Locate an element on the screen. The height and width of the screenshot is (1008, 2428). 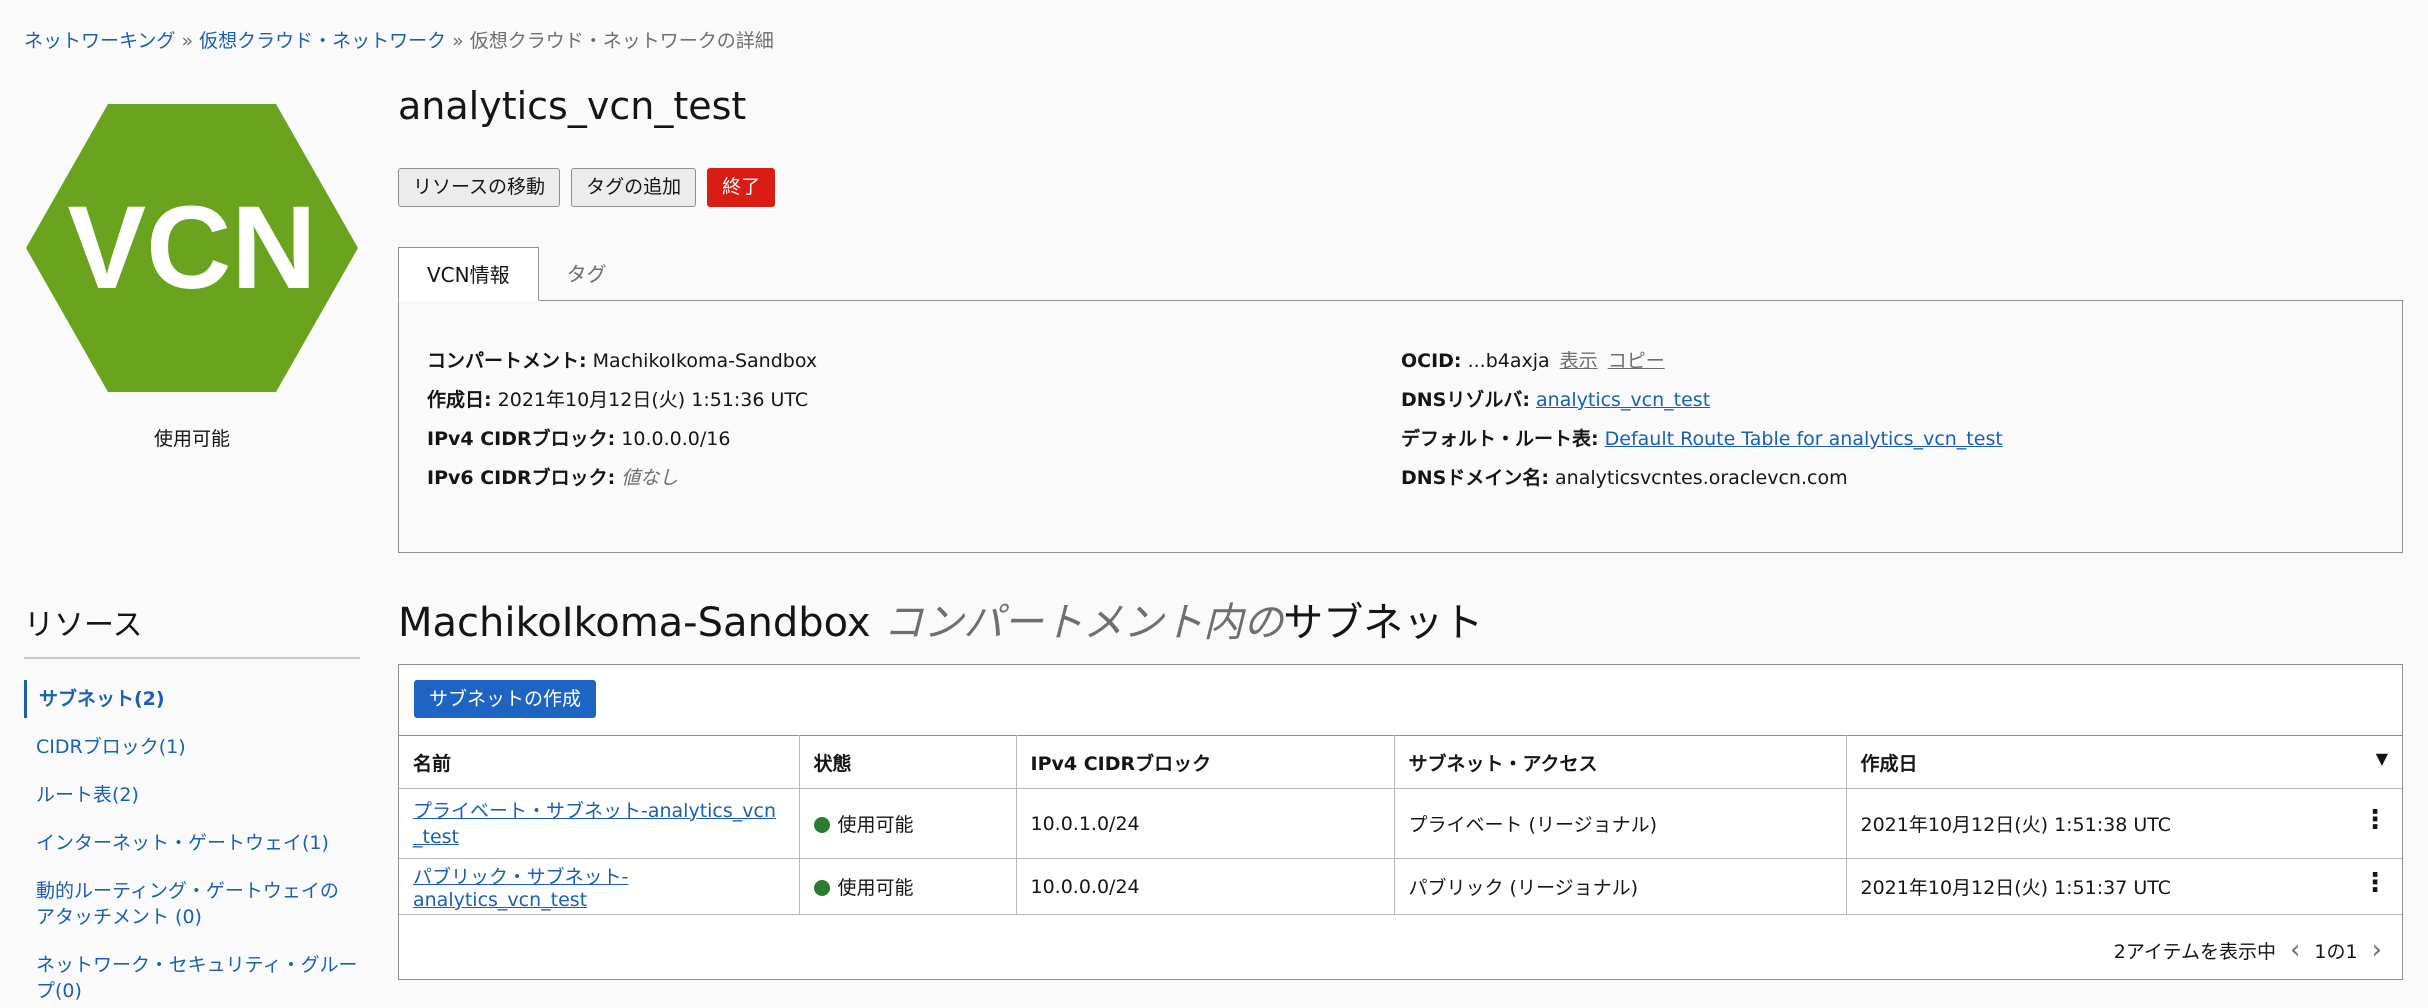
breadcrumb-vcn-list: 仮想クラウド・ネットワーク is located at coordinates (322, 41).